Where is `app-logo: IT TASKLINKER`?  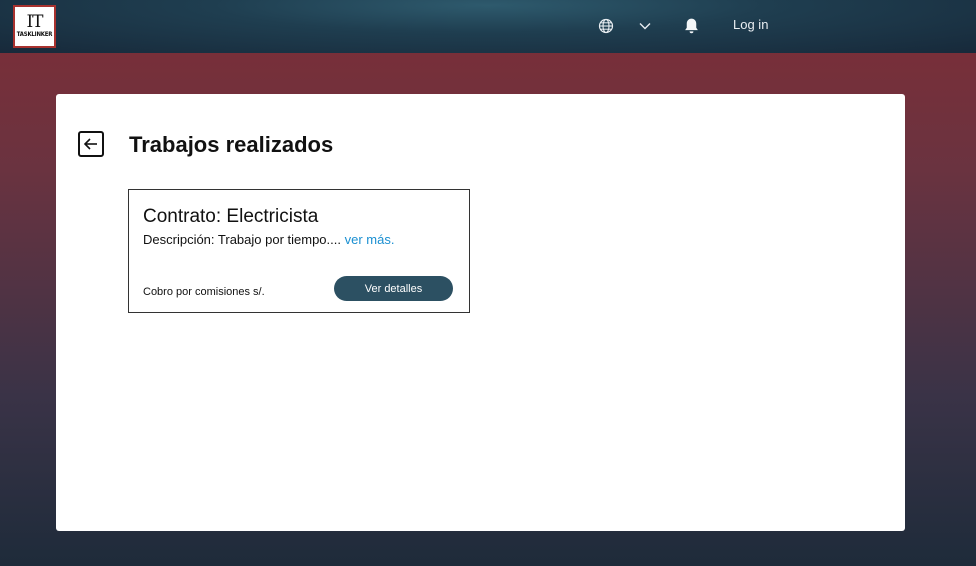
app-logo: IT TASKLINKER is located at coordinates (34, 26).